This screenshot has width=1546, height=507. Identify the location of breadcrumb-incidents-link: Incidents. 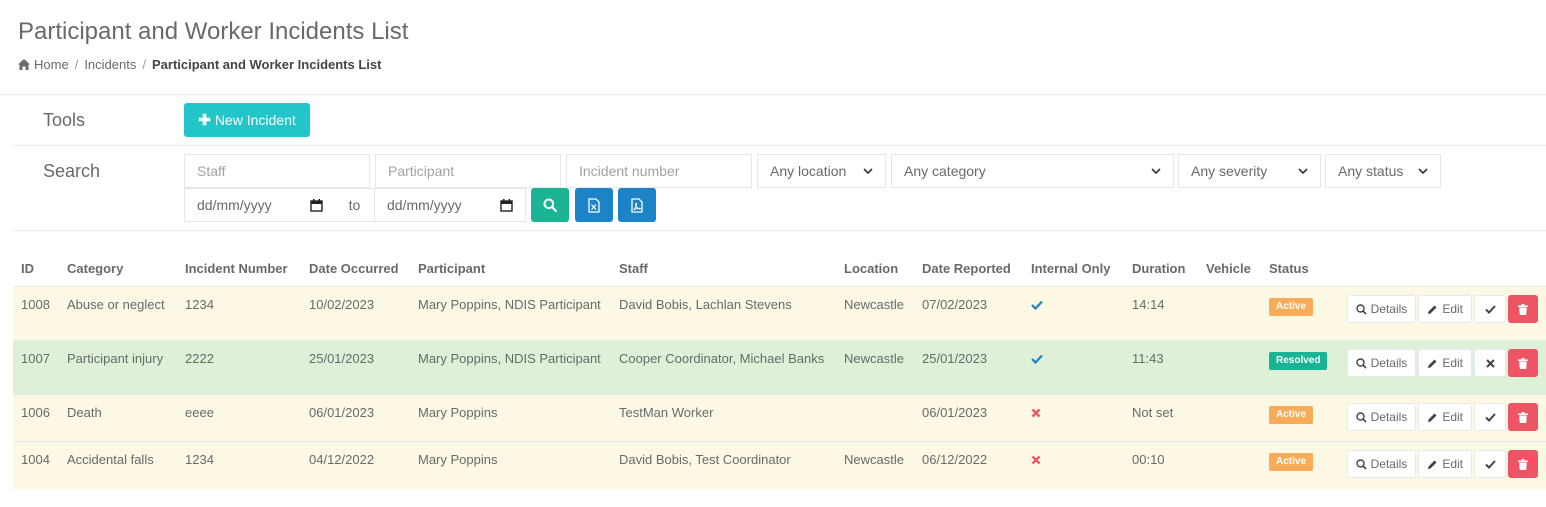
(110, 64).